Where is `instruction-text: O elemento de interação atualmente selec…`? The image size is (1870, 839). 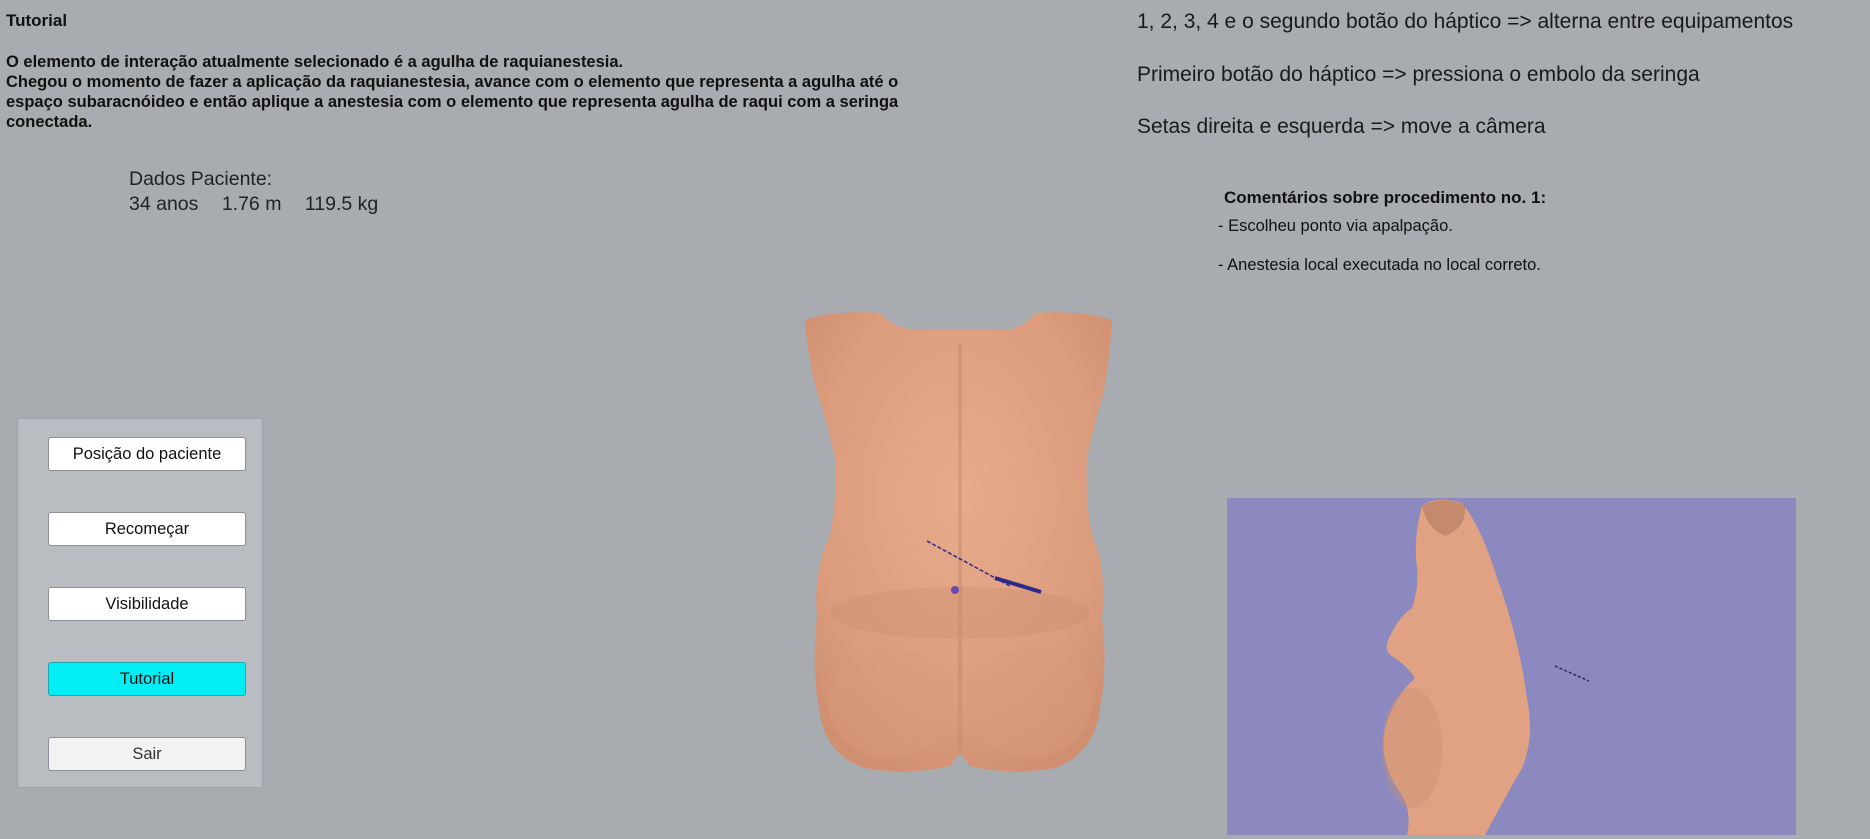 instruction-text: O elemento de interação atualmente selec… is located at coordinates (506, 92).